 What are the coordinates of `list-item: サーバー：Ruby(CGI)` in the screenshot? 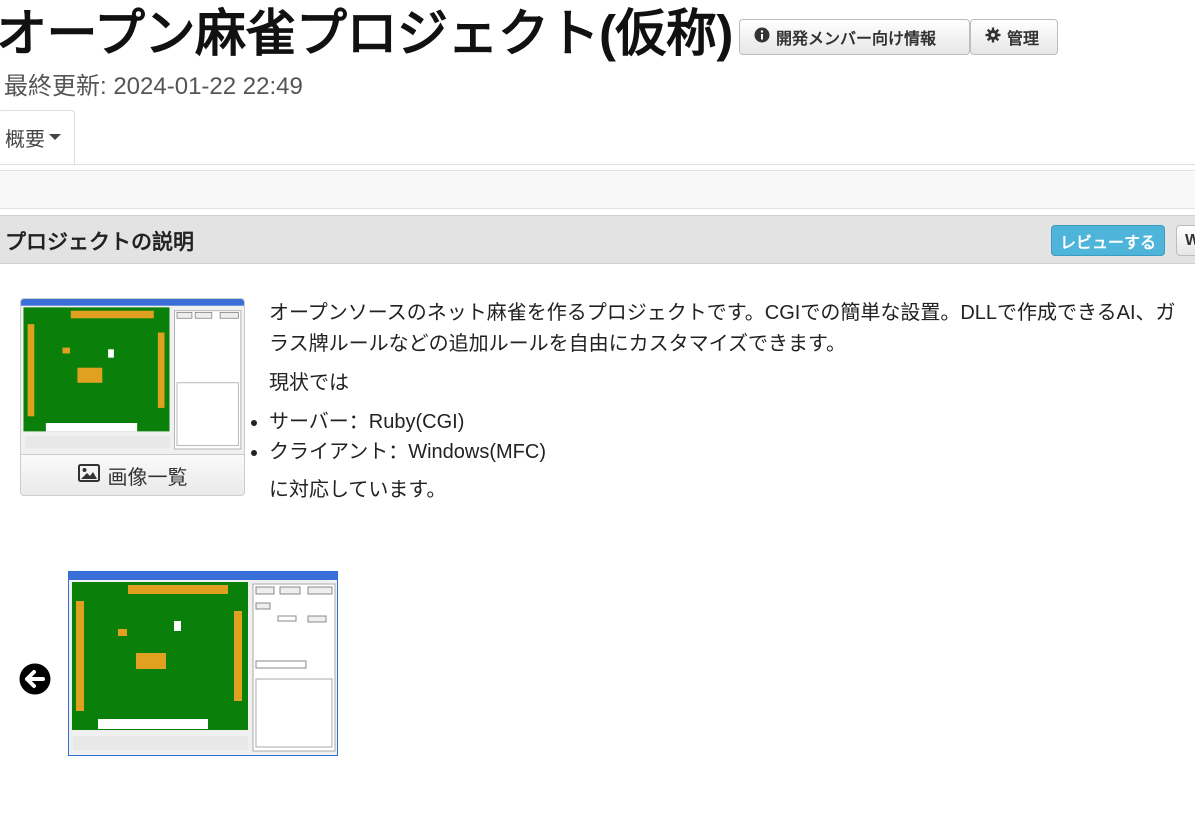 It's located at (732, 422).